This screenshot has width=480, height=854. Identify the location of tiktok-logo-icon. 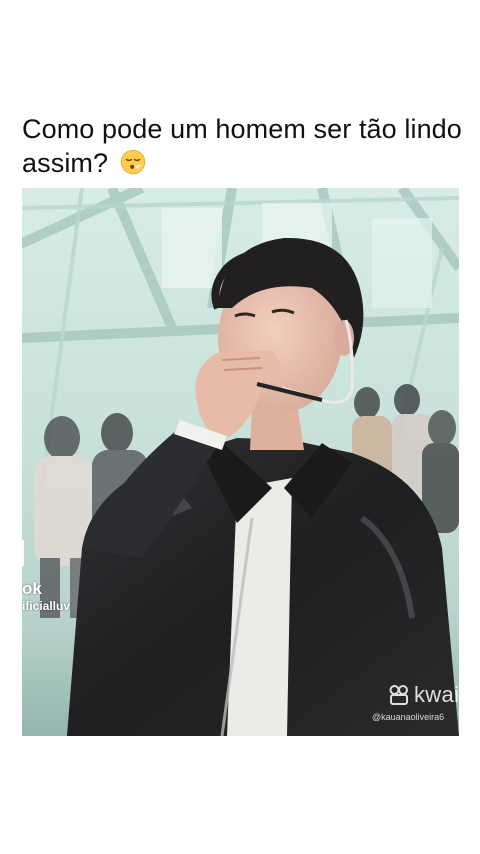
(23, 553).